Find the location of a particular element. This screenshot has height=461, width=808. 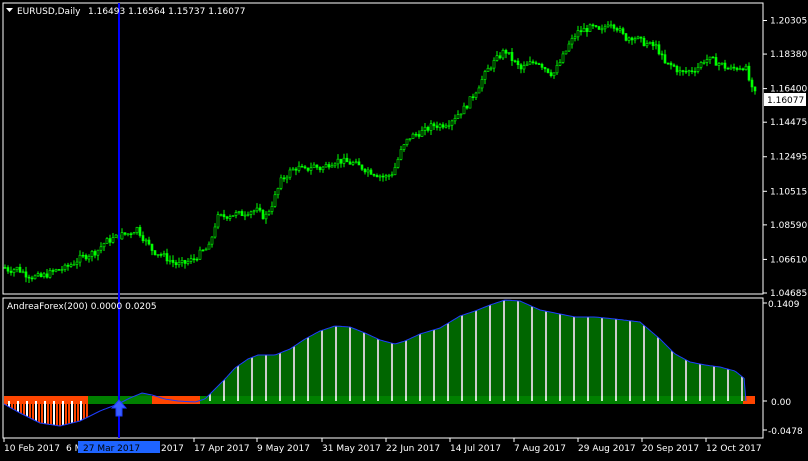

price-level-label: 1.18380 is located at coordinates (788, 55).